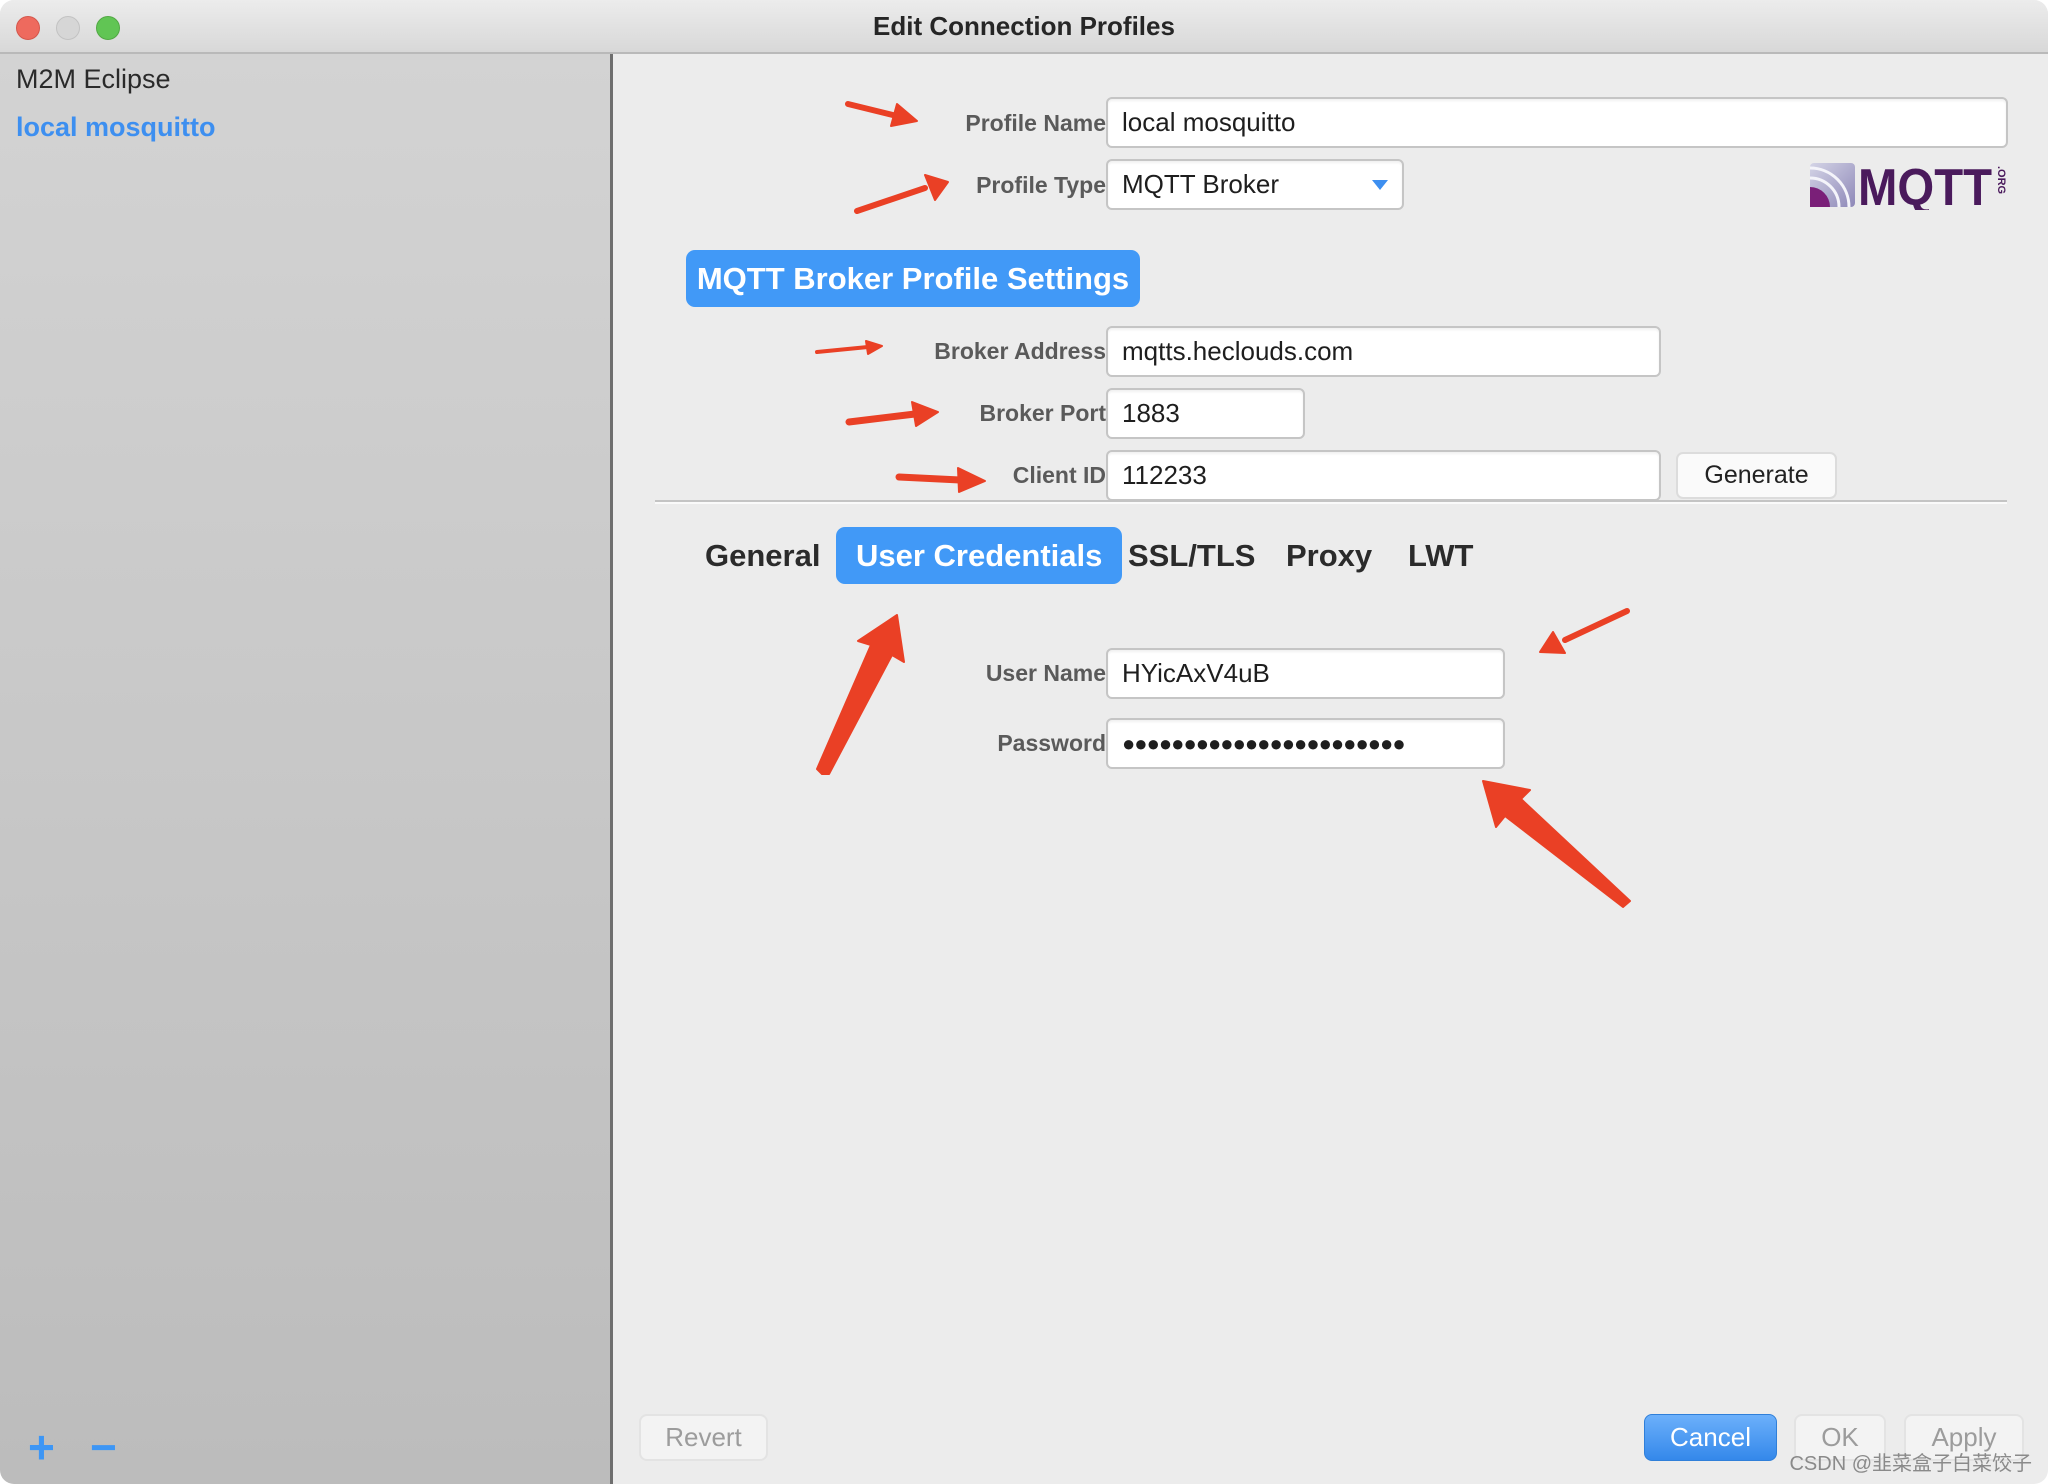  Describe the element at coordinates (1264, 743) in the screenshot. I see `password-value: ●●●●●●●●●●●●●●●●●●●●●●●` at that location.